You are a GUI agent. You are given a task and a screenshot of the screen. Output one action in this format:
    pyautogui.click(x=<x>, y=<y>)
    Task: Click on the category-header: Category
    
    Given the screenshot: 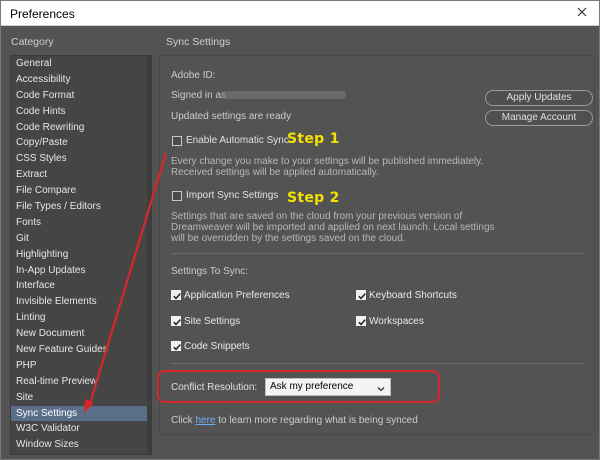 What is the action you would take?
    pyautogui.click(x=32, y=42)
    